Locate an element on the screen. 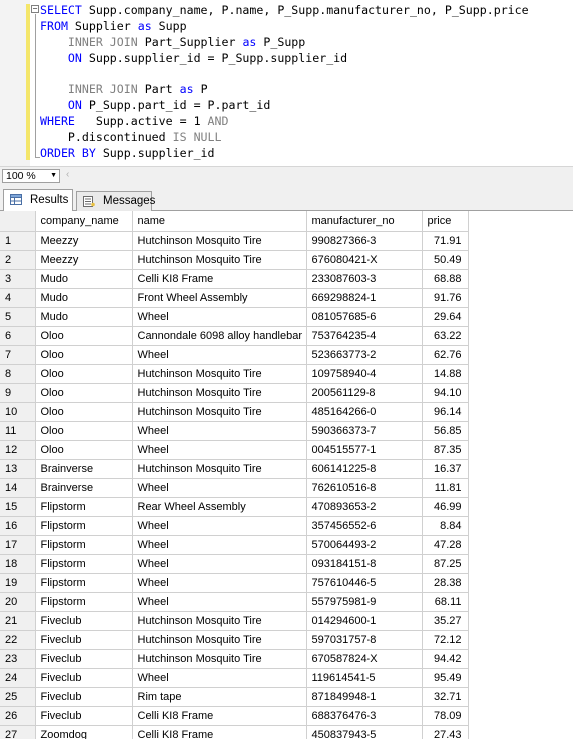 The image size is (573, 739). cell-manufacturer-no: 004515577-1 is located at coordinates (364, 450).